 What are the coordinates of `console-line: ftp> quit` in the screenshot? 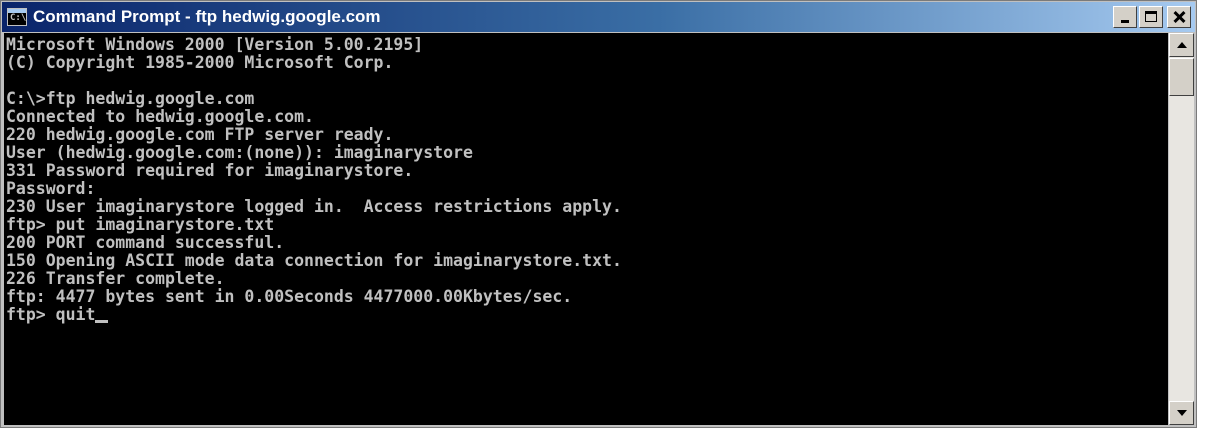 It's located at (587, 314).